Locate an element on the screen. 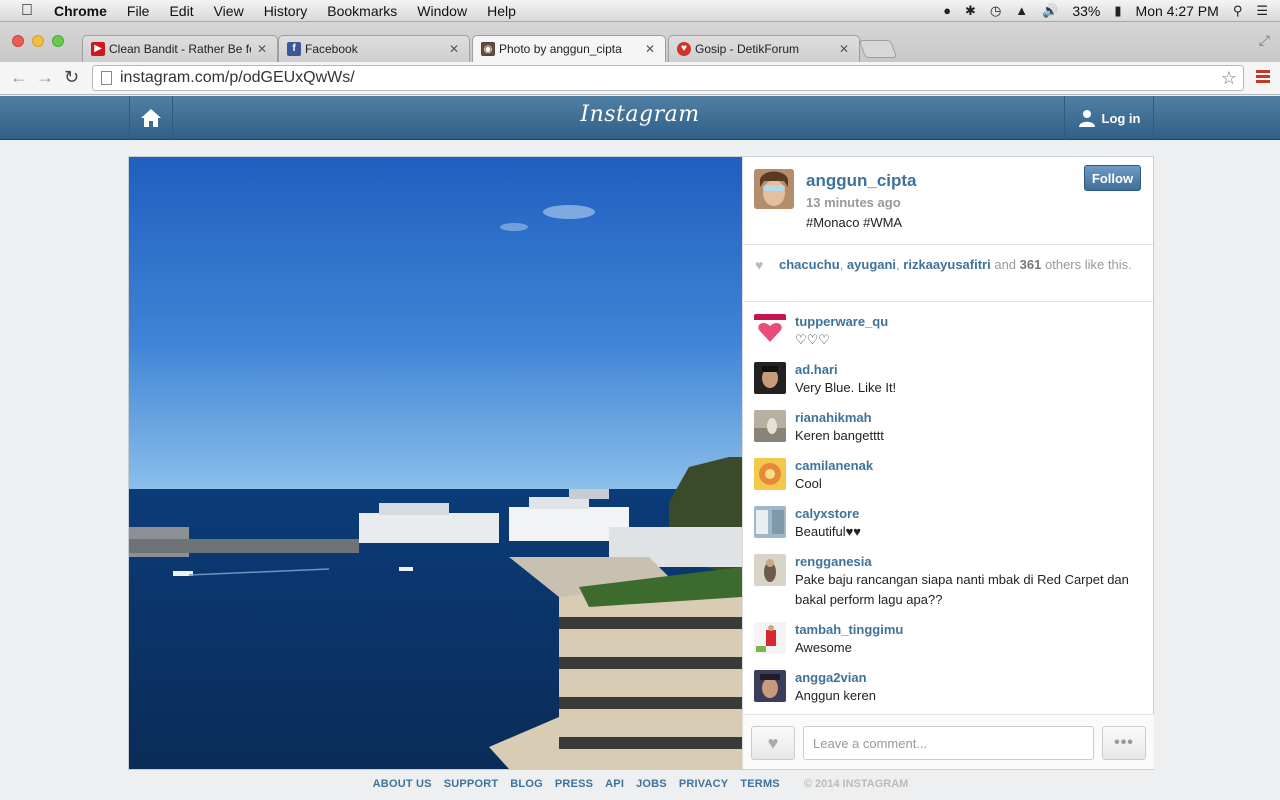 The width and height of the screenshot is (1280, 800). fullscreen-icon: ⤢ is located at coordinates (1264, 40).